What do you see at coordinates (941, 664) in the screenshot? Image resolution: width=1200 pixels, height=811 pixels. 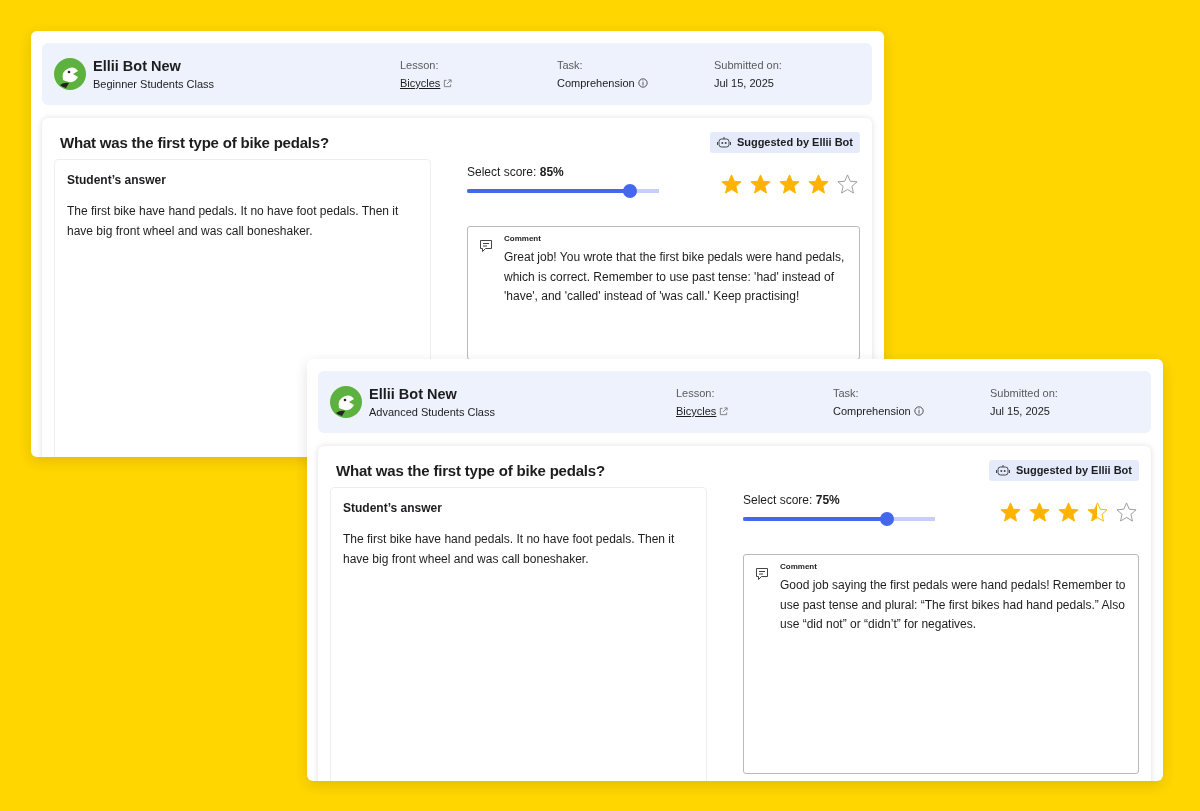 I see `comment-field: Comment Good job saying the first pedals were hand pedals! Remember to use past tense and plural: “The first bikes had hand pedals.” Also use “did not” or “didn’t” for negatives.` at bounding box center [941, 664].